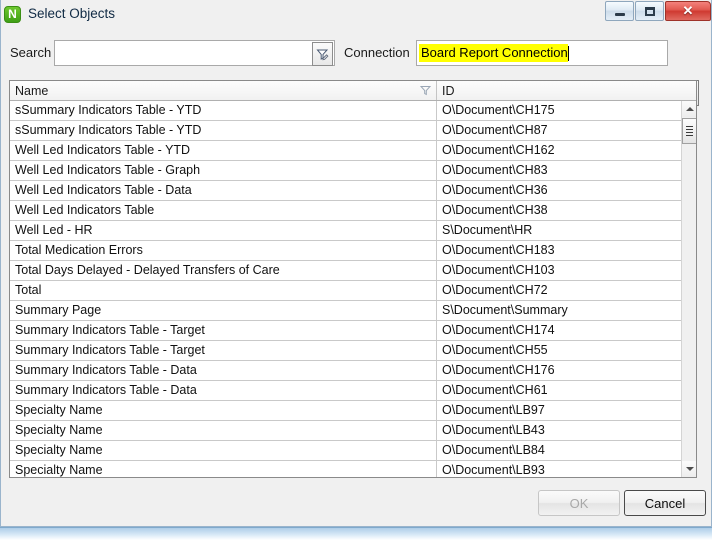  What do you see at coordinates (223, 190) in the screenshot?
I see `cell-name: Well Led Indicators Table - Data` at bounding box center [223, 190].